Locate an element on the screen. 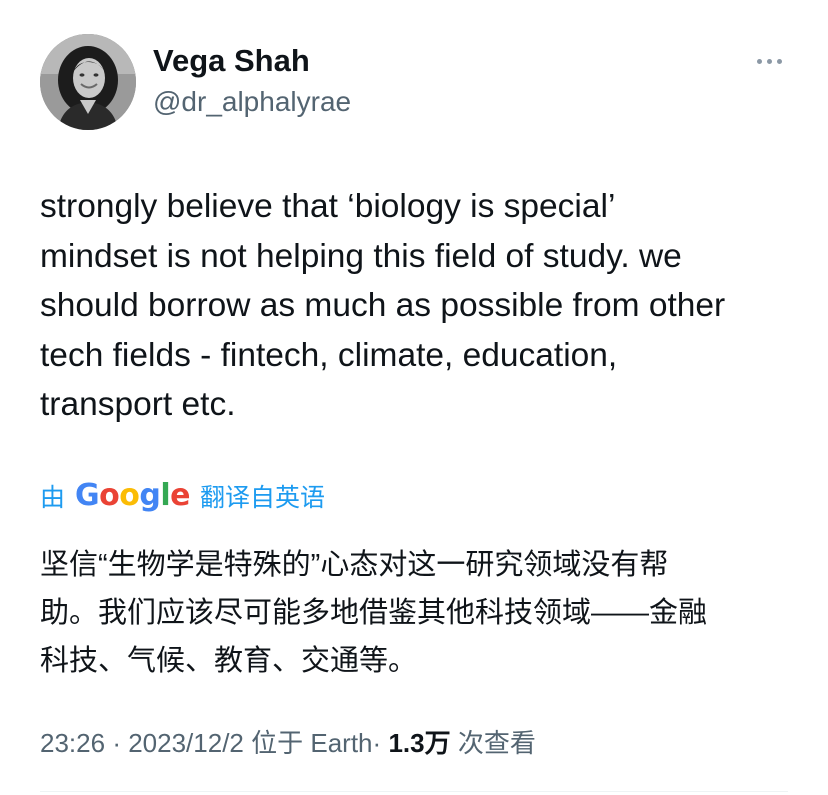  google-logo: Google is located at coordinates (133, 496).